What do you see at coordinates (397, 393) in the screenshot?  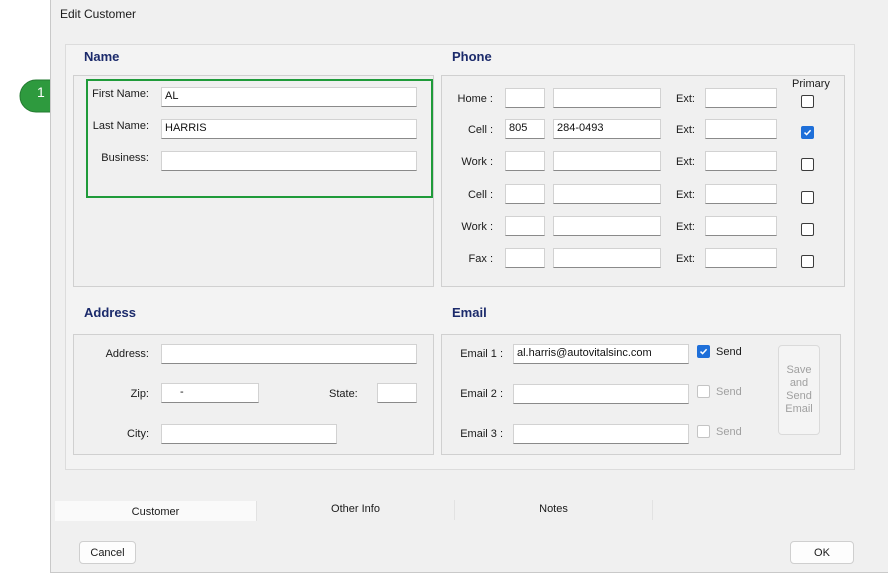 I see `state-input` at bounding box center [397, 393].